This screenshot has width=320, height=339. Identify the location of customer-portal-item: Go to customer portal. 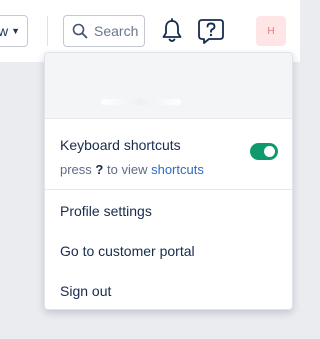
(168, 251).